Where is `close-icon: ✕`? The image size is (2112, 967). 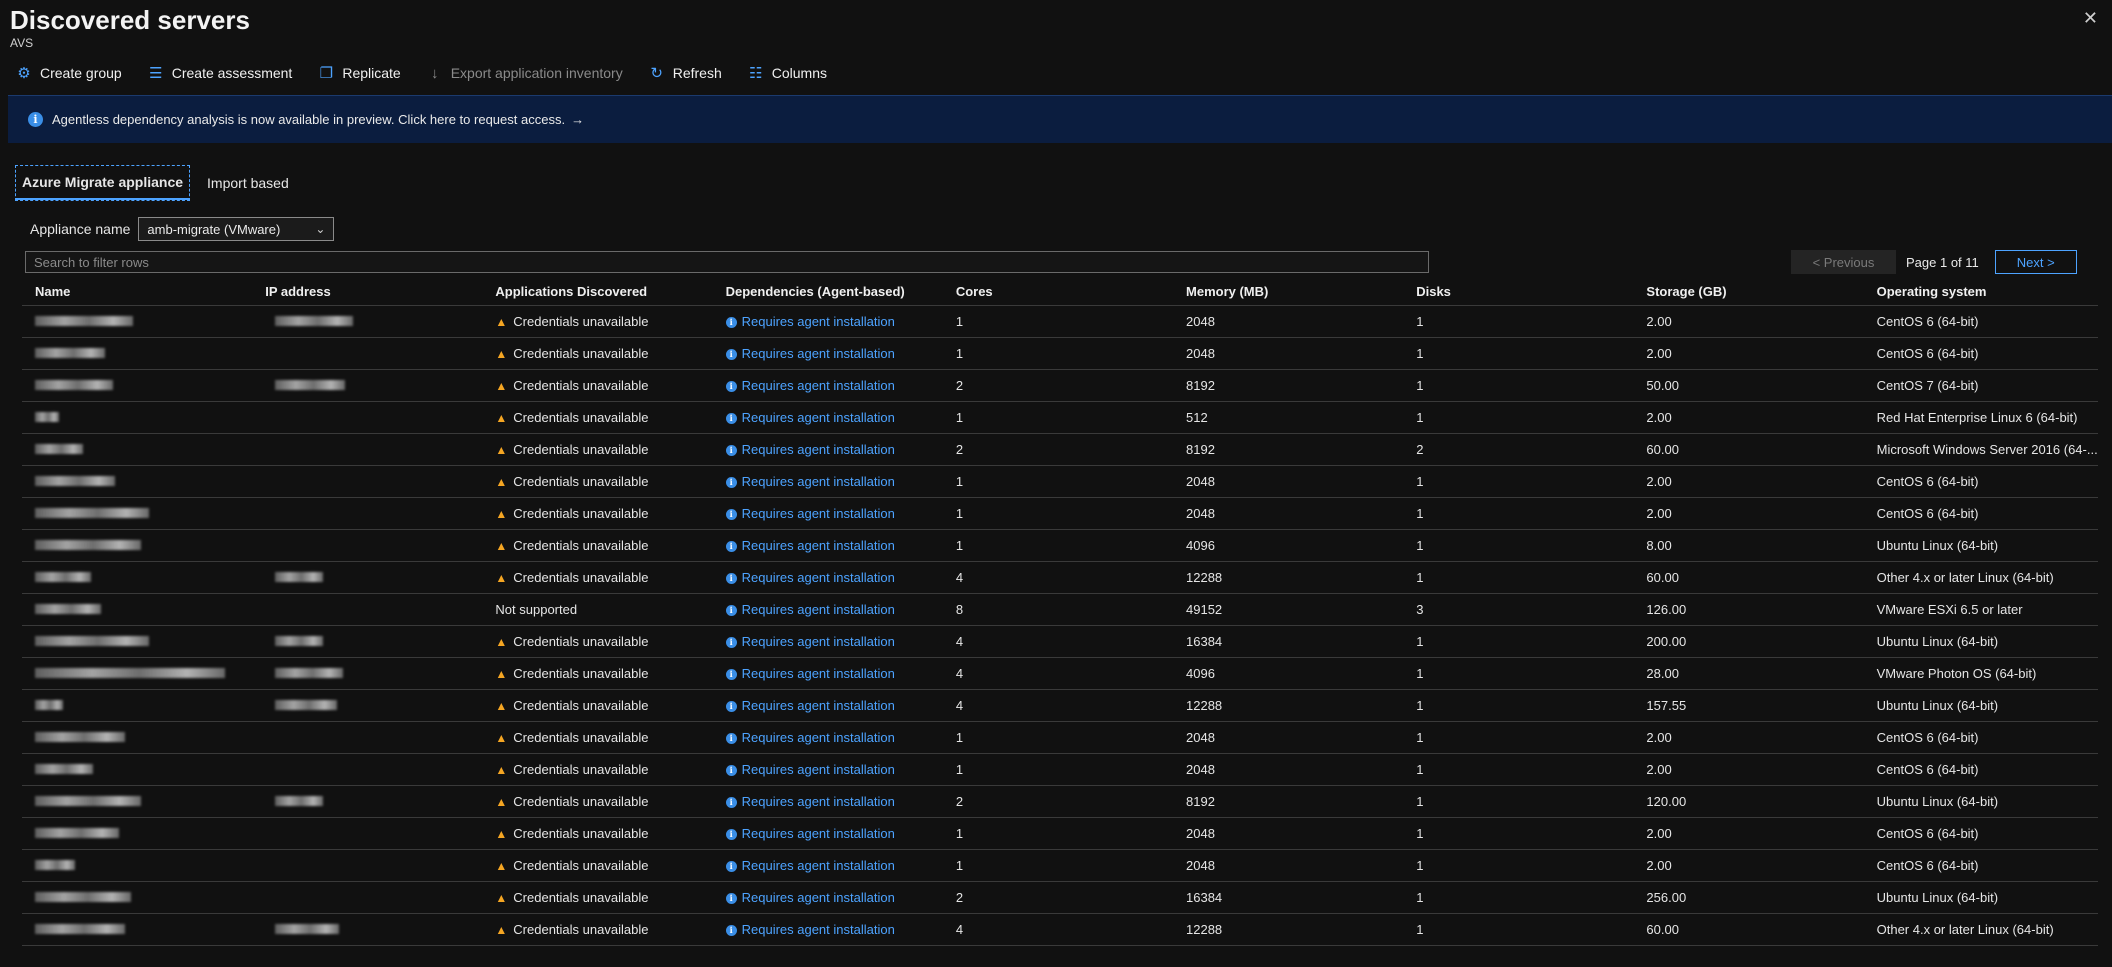
close-icon: ✕ is located at coordinates (2090, 18).